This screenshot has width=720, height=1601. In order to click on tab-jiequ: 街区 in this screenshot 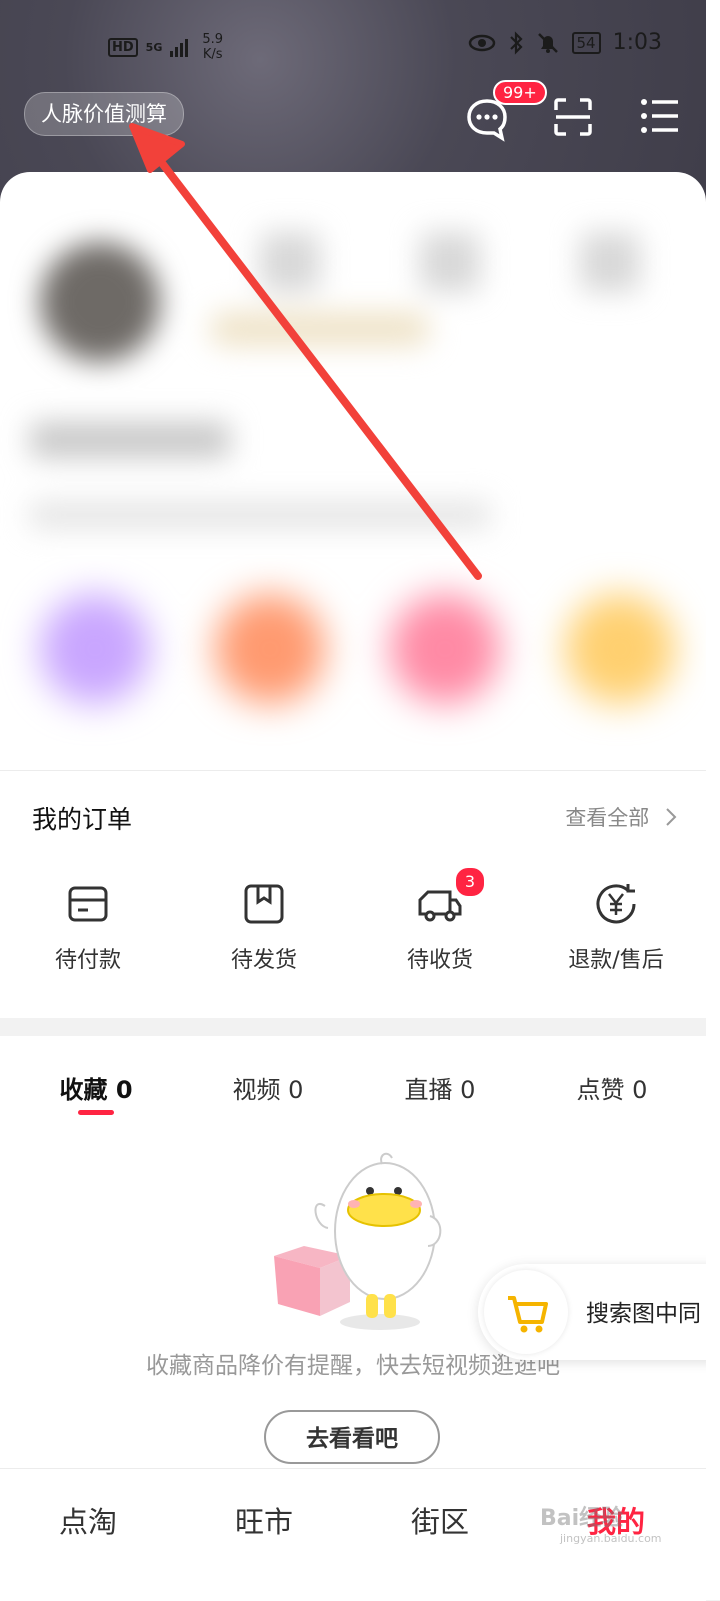, I will do `click(440, 1520)`.